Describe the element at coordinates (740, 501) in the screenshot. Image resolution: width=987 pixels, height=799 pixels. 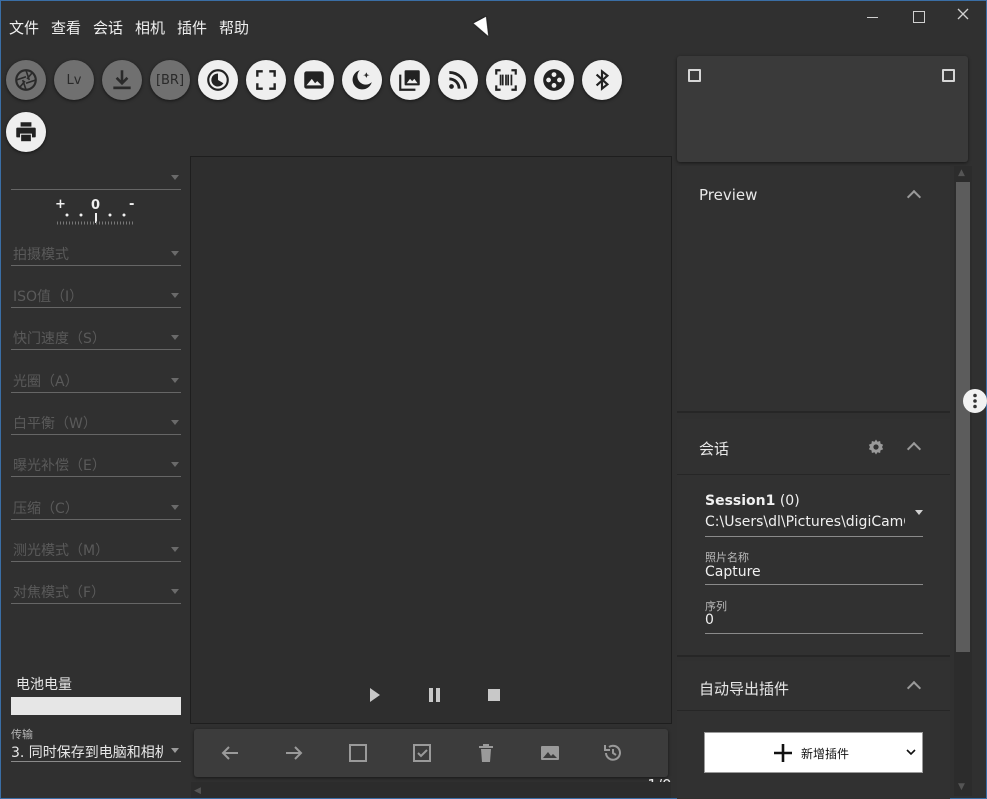
I see `session-name: Session1` at that location.